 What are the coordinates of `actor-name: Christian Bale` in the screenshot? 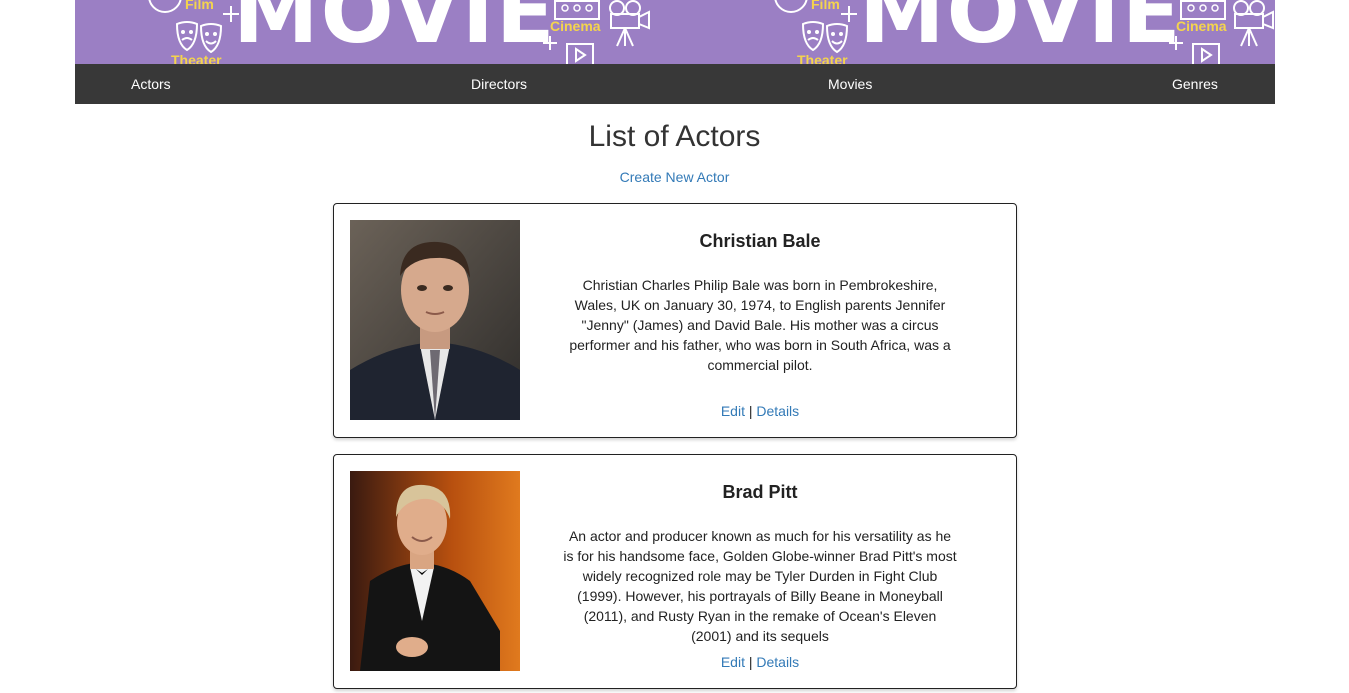 It's located at (760, 241).